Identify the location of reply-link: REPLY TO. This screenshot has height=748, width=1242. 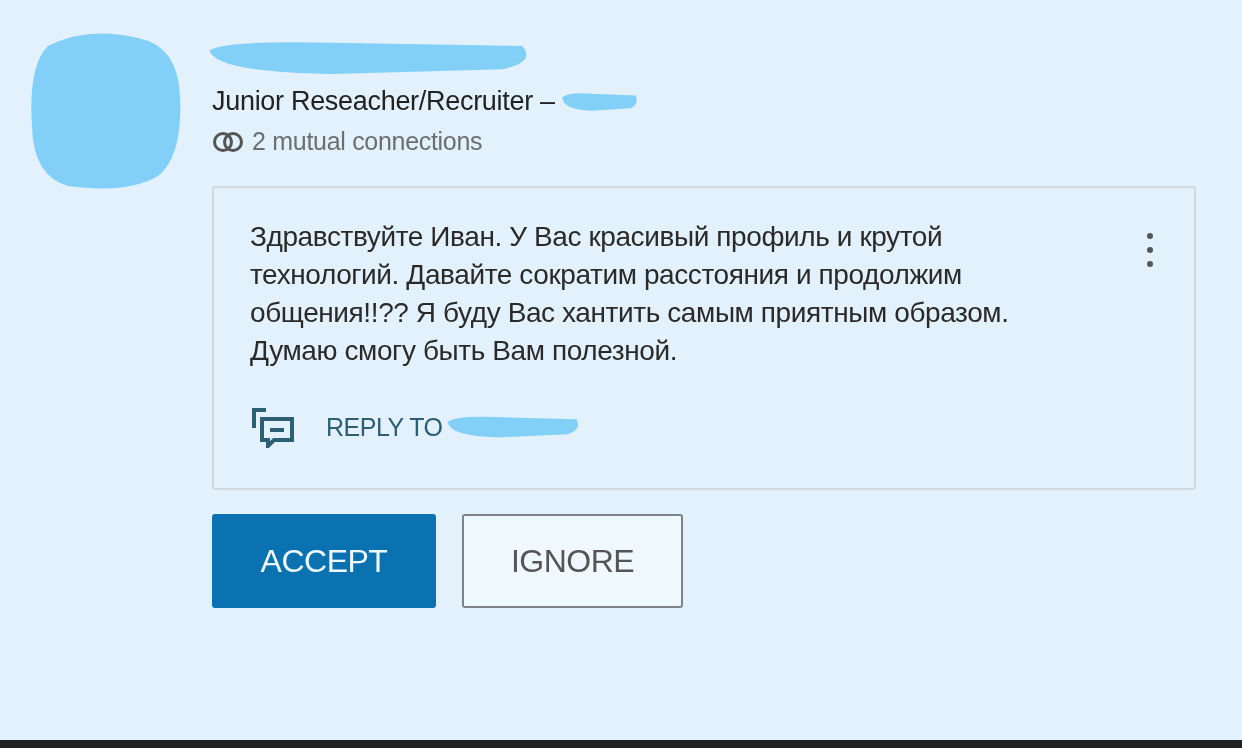
(384, 427).